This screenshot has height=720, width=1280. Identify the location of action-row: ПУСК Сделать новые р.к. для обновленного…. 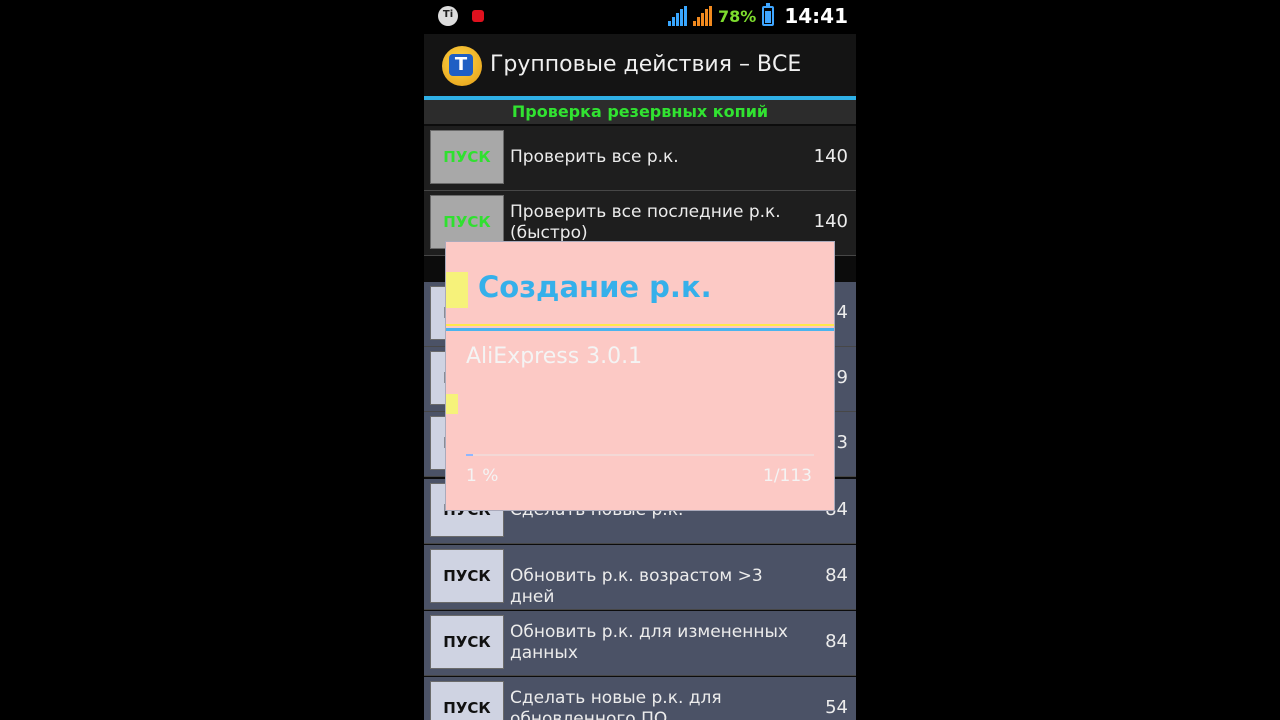
(640, 698).